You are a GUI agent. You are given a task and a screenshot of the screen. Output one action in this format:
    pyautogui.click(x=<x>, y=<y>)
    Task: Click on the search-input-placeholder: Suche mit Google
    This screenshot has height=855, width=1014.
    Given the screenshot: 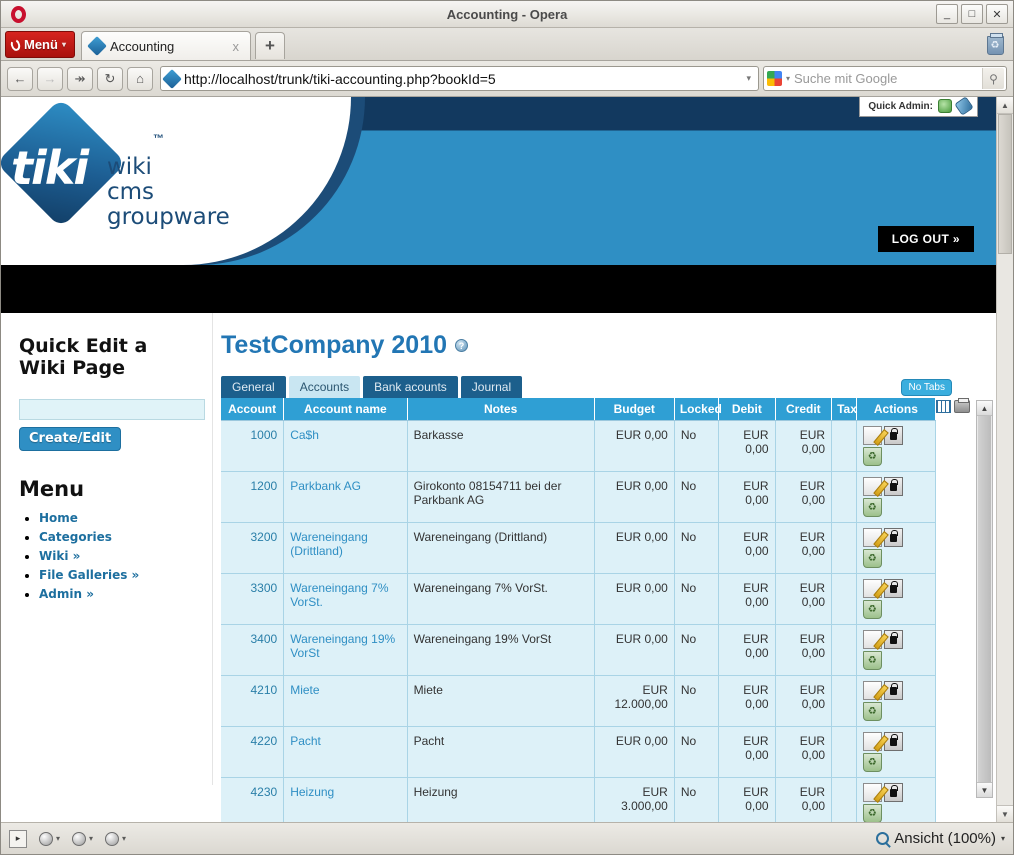 What is the action you would take?
    pyautogui.click(x=886, y=78)
    